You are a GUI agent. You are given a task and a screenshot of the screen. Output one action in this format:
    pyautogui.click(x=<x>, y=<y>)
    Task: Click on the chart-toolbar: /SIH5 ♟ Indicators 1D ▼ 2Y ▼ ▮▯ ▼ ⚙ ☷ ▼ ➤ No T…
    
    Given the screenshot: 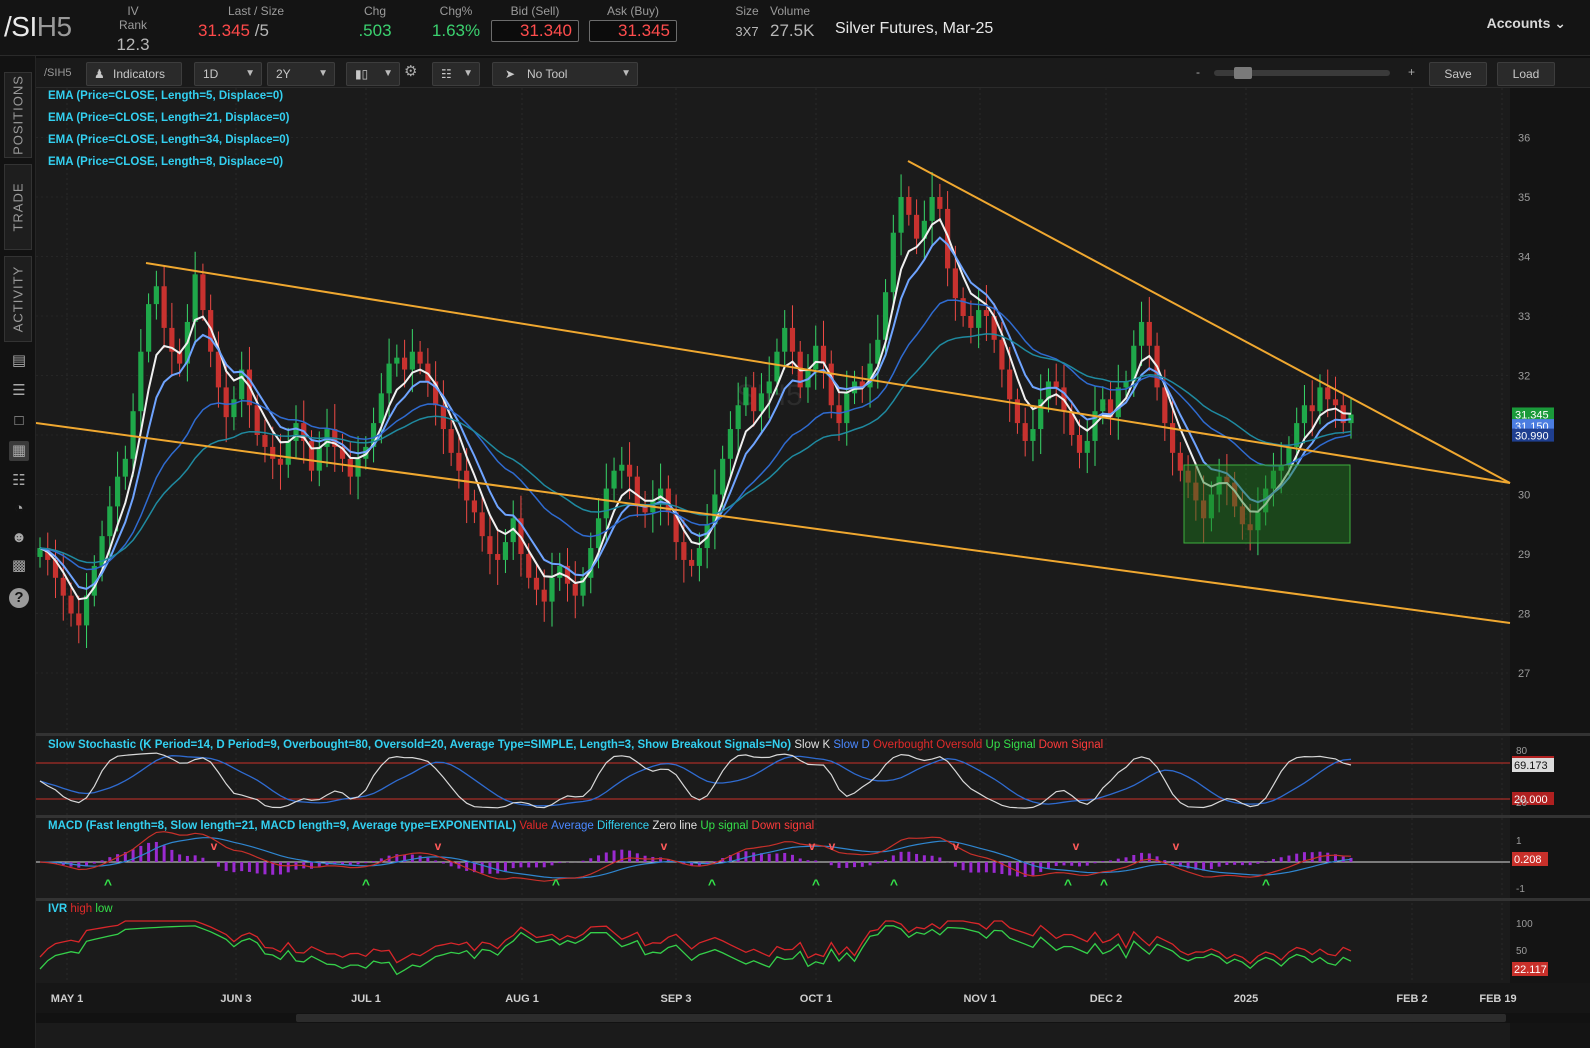 What is the action you would take?
    pyautogui.click(x=813, y=73)
    